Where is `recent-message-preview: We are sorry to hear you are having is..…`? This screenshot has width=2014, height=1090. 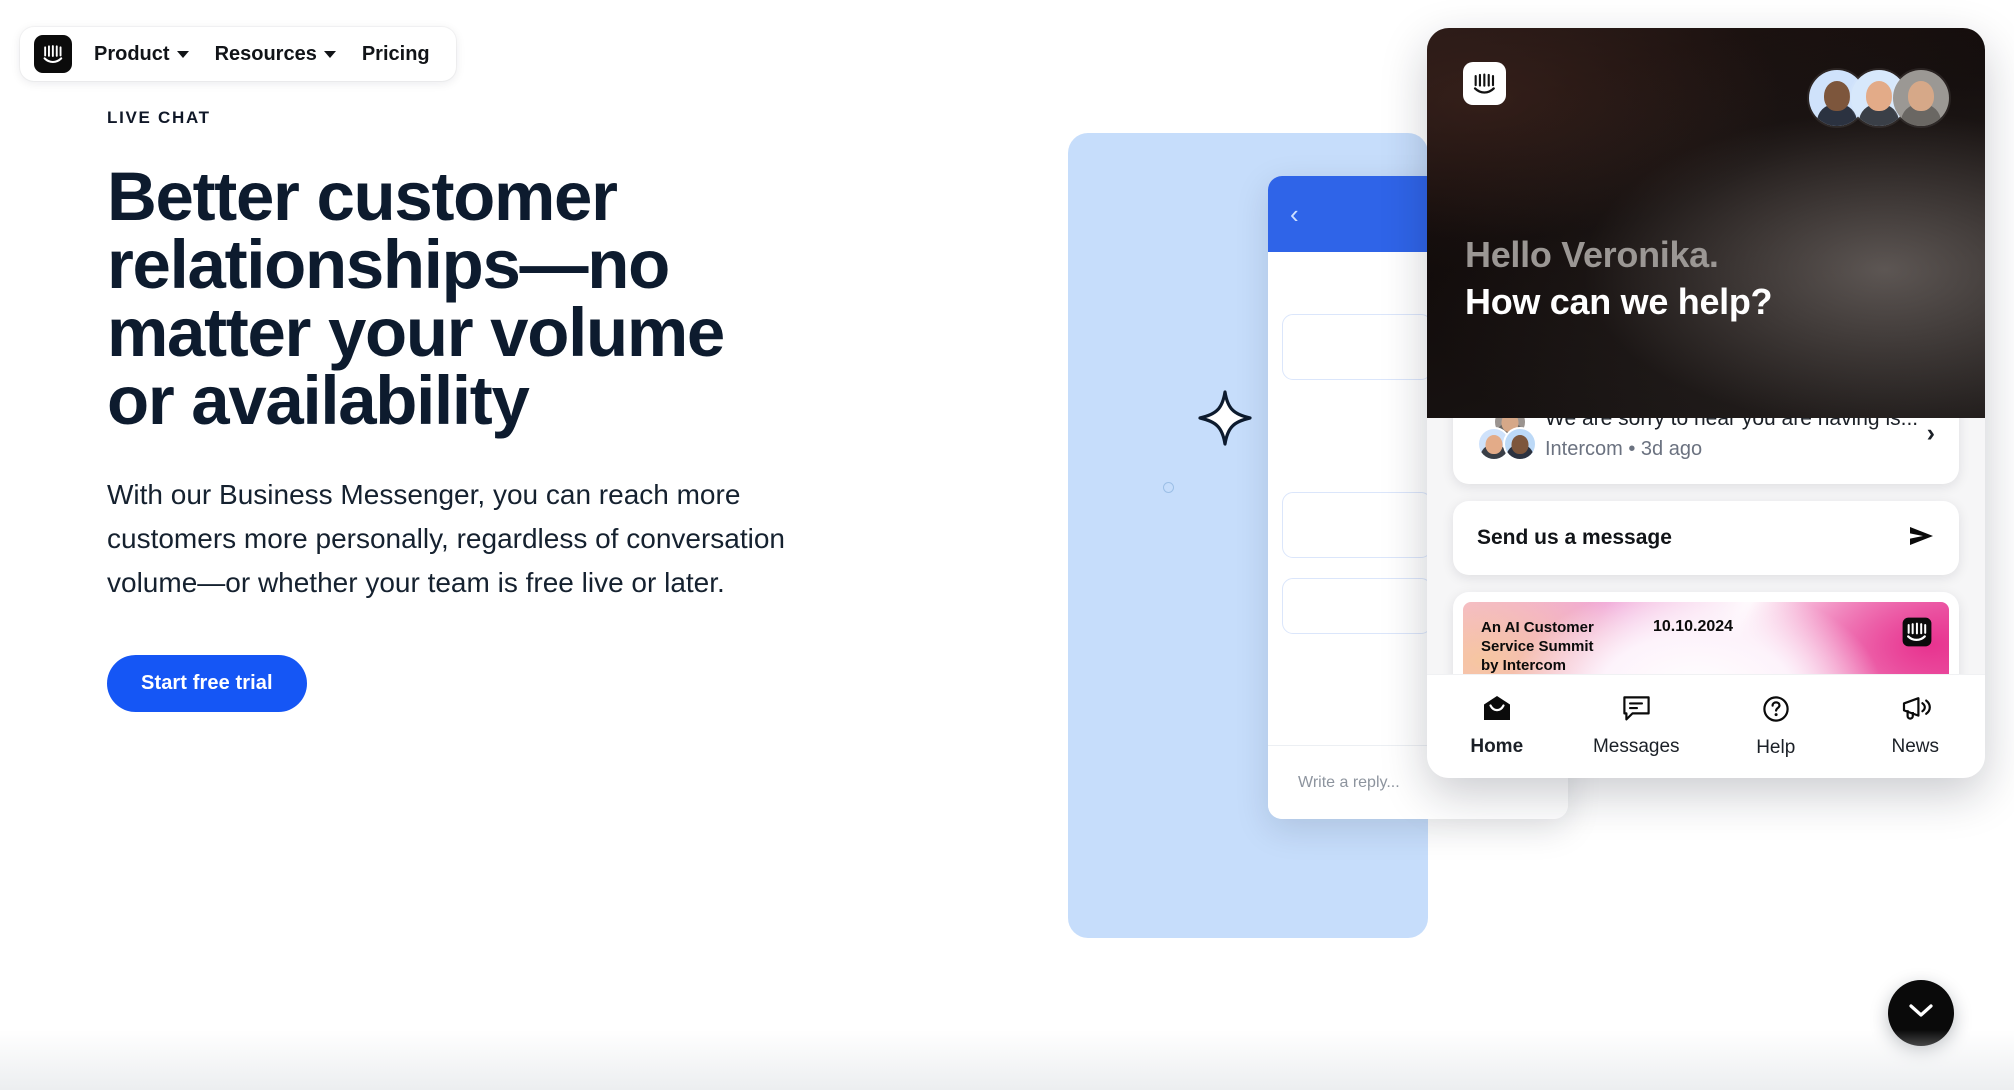
recent-message-preview: We are sorry to hear you are having is..… is located at coordinates (1731, 424).